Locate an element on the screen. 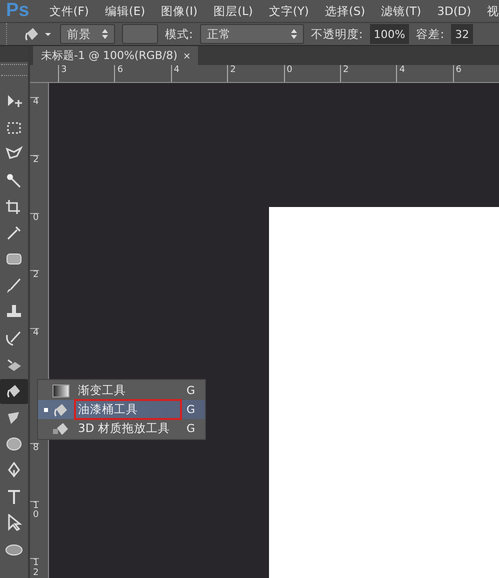 The width and height of the screenshot is (499, 578). lasso-icon is located at coordinates (14, 154).